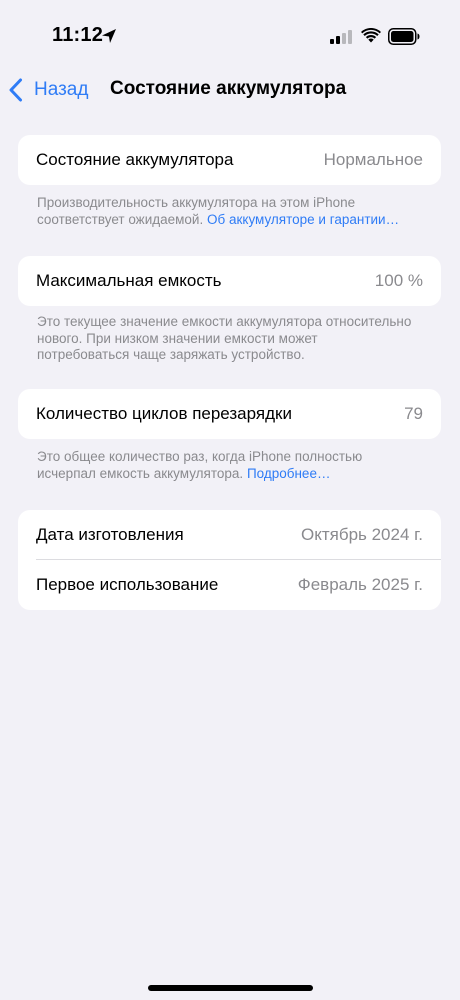  I want to click on location-arrow-icon, so click(109, 36).